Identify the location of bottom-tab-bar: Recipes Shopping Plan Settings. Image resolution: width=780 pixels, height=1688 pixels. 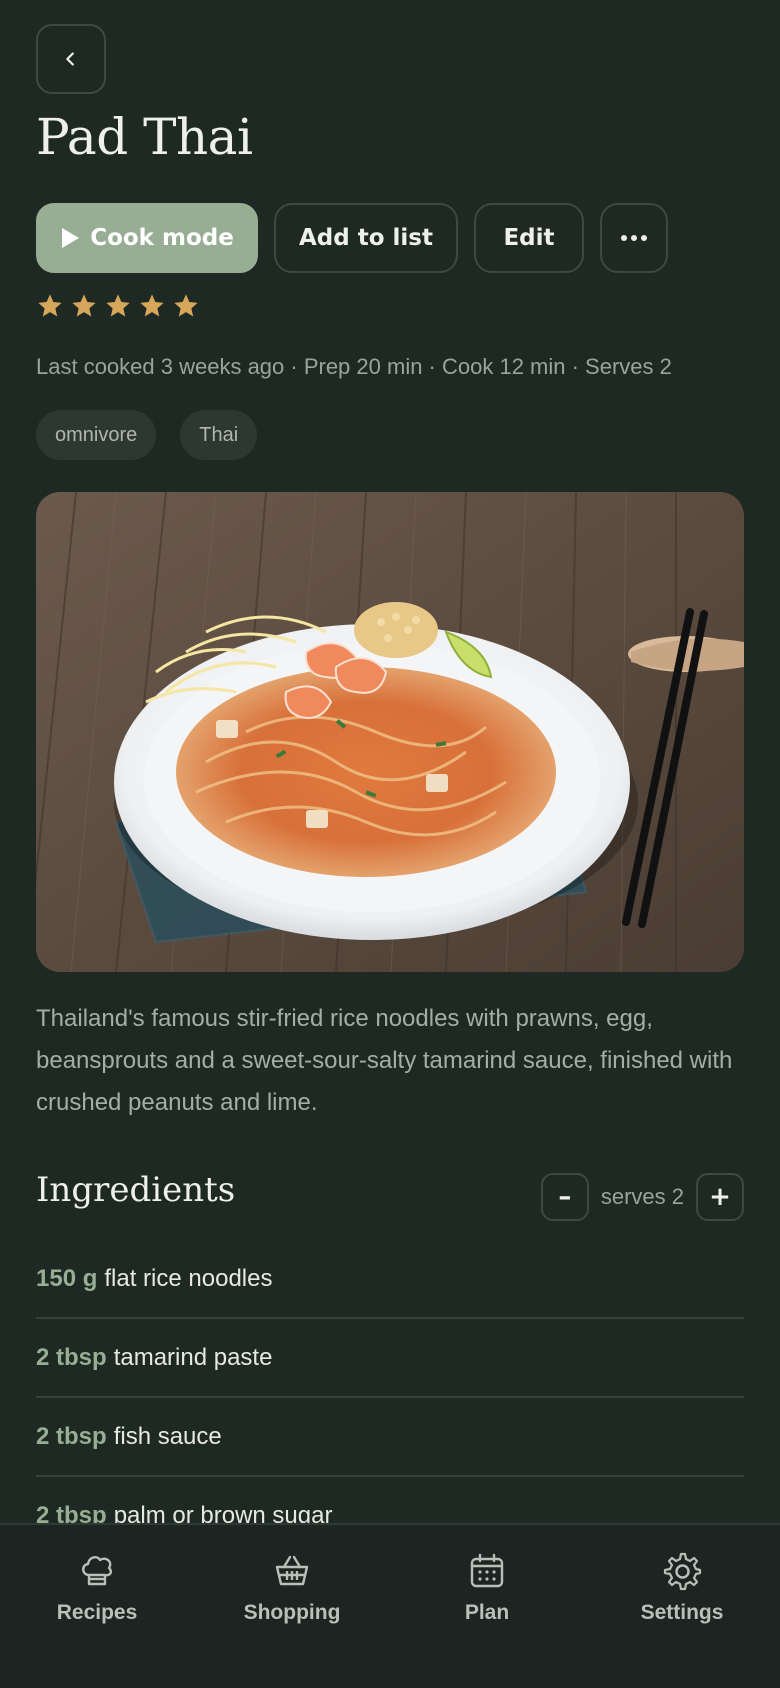
(390, 1605).